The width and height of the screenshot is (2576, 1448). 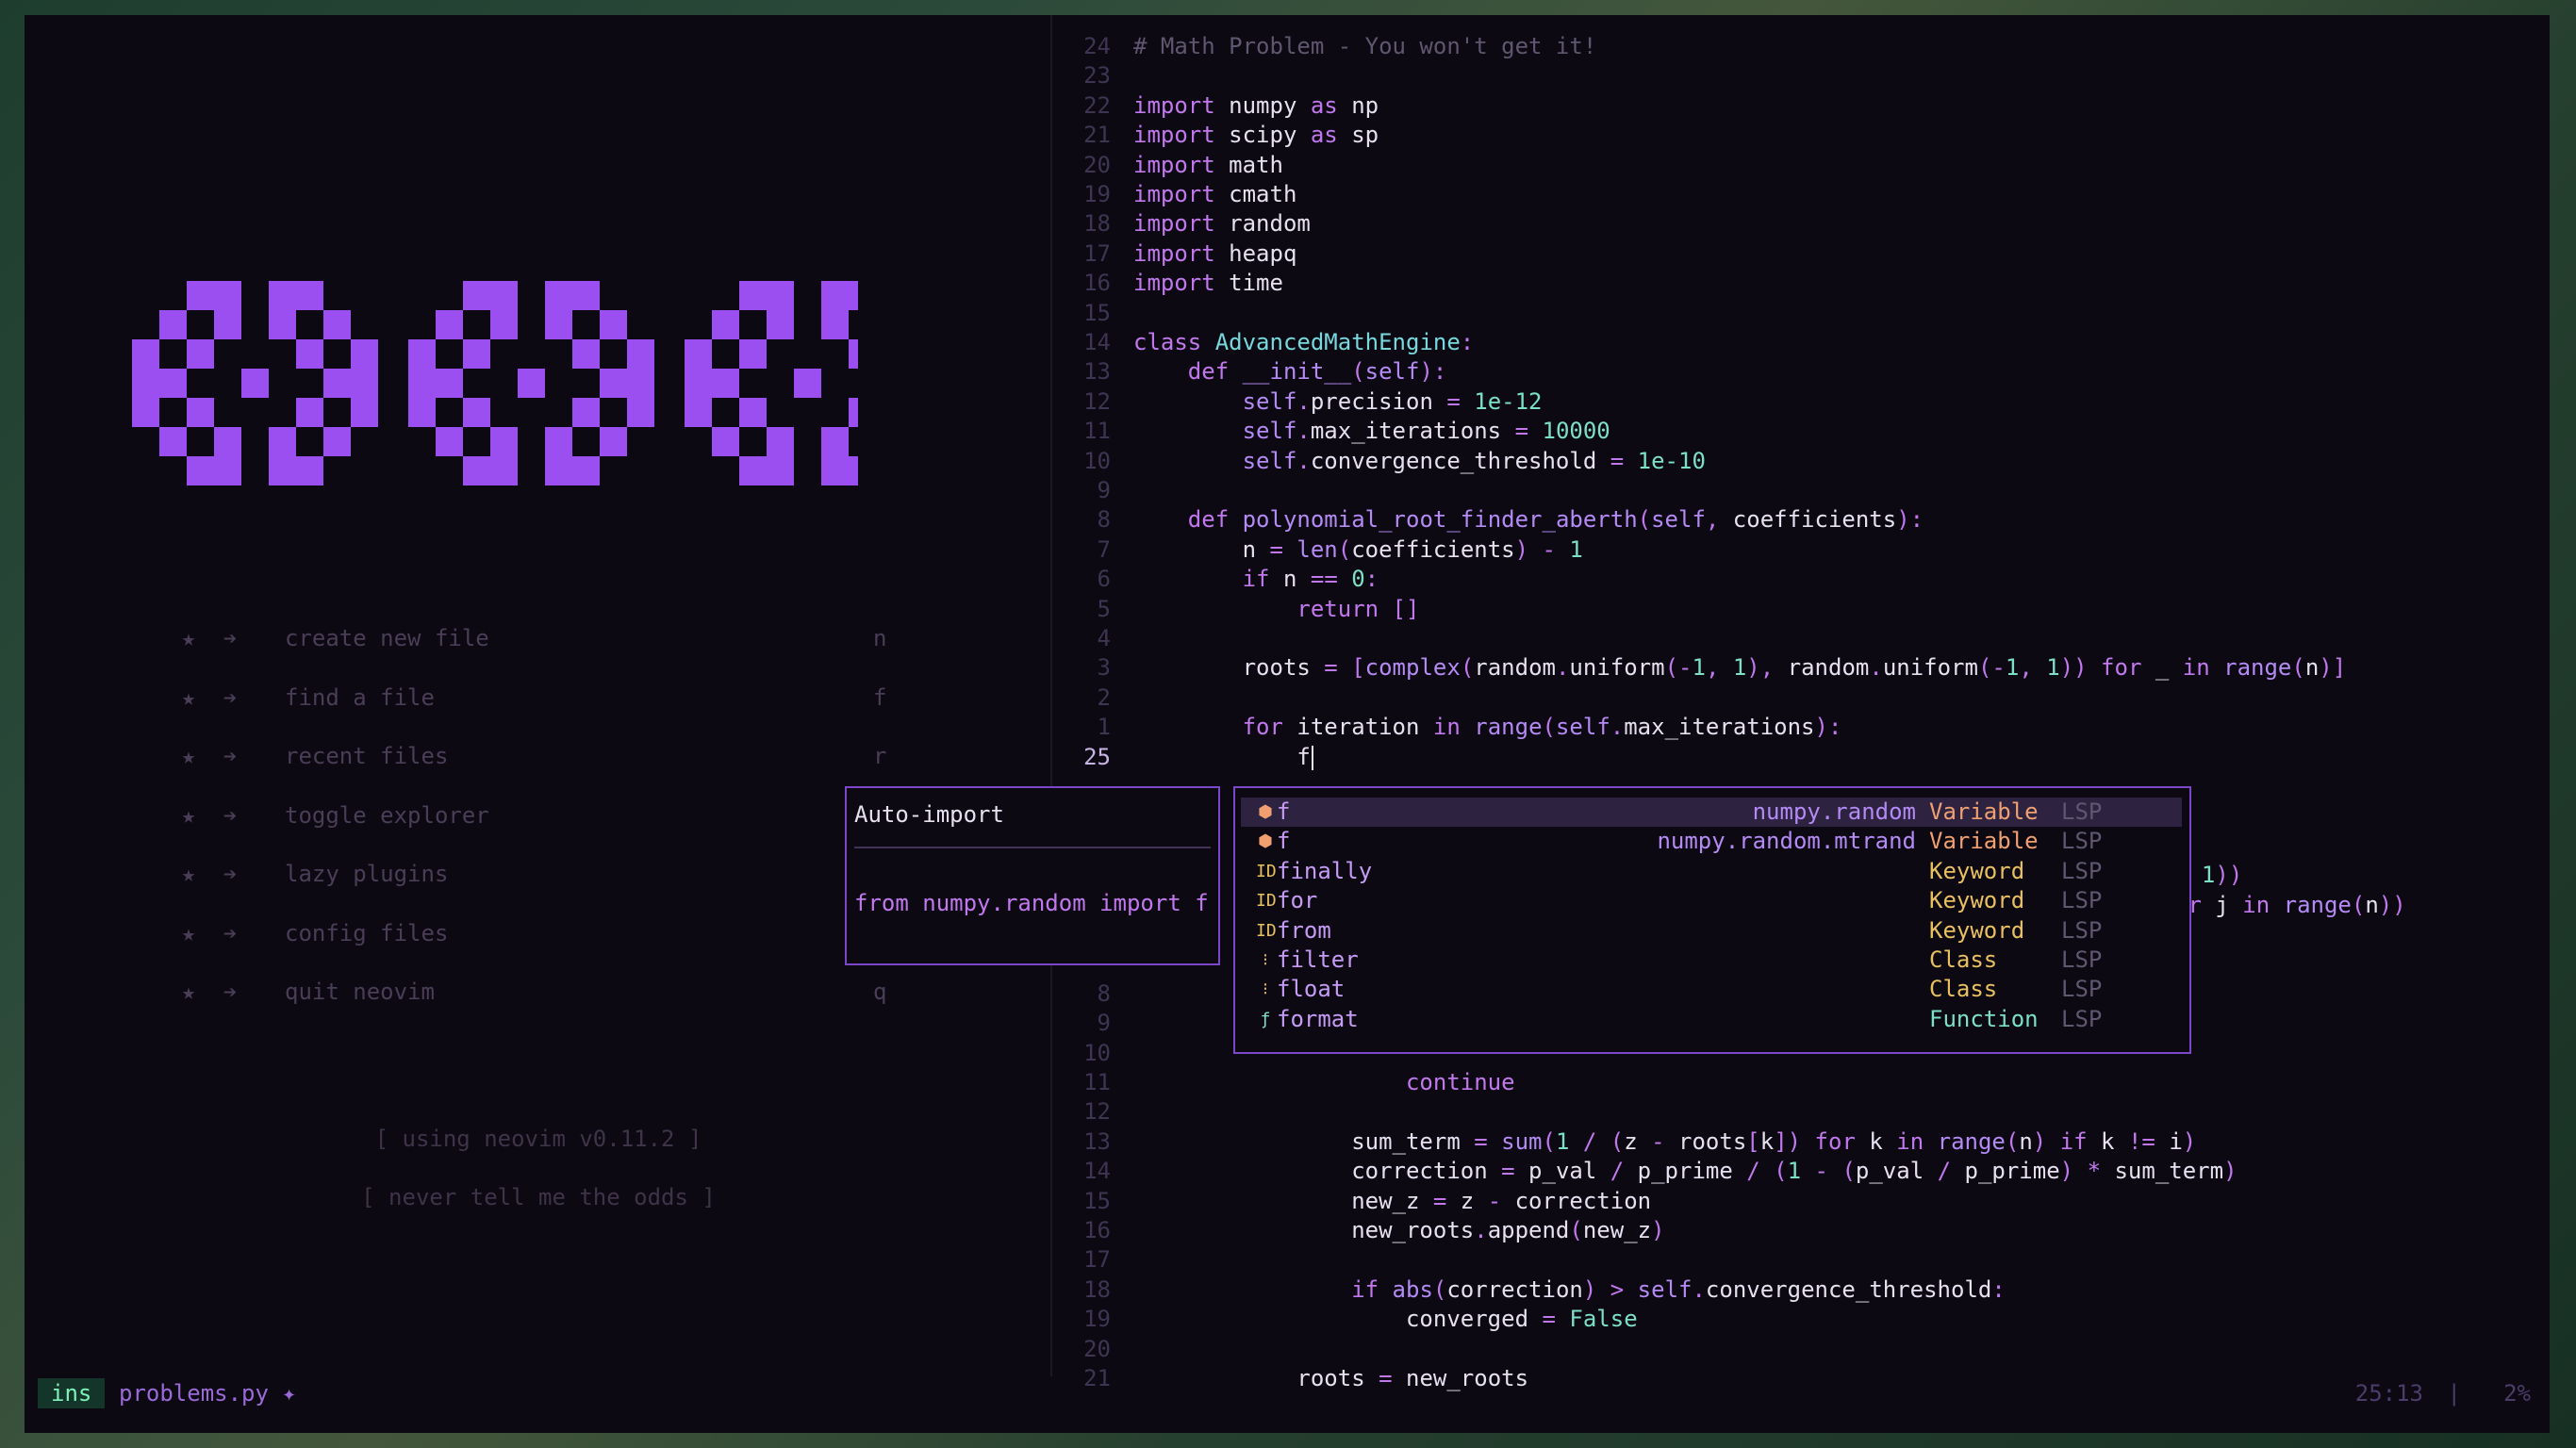 What do you see at coordinates (1318, 959) in the screenshot?
I see `completion-word: filter` at bounding box center [1318, 959].